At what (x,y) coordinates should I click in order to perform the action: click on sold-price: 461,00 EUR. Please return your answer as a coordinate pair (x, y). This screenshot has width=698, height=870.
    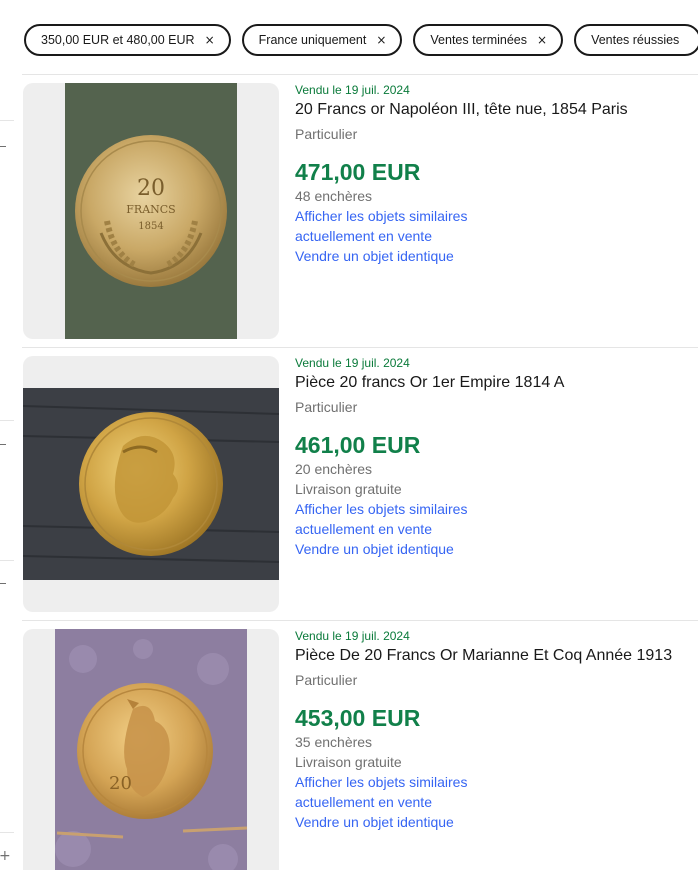
    Looking at the image, I should click on (358, 445).